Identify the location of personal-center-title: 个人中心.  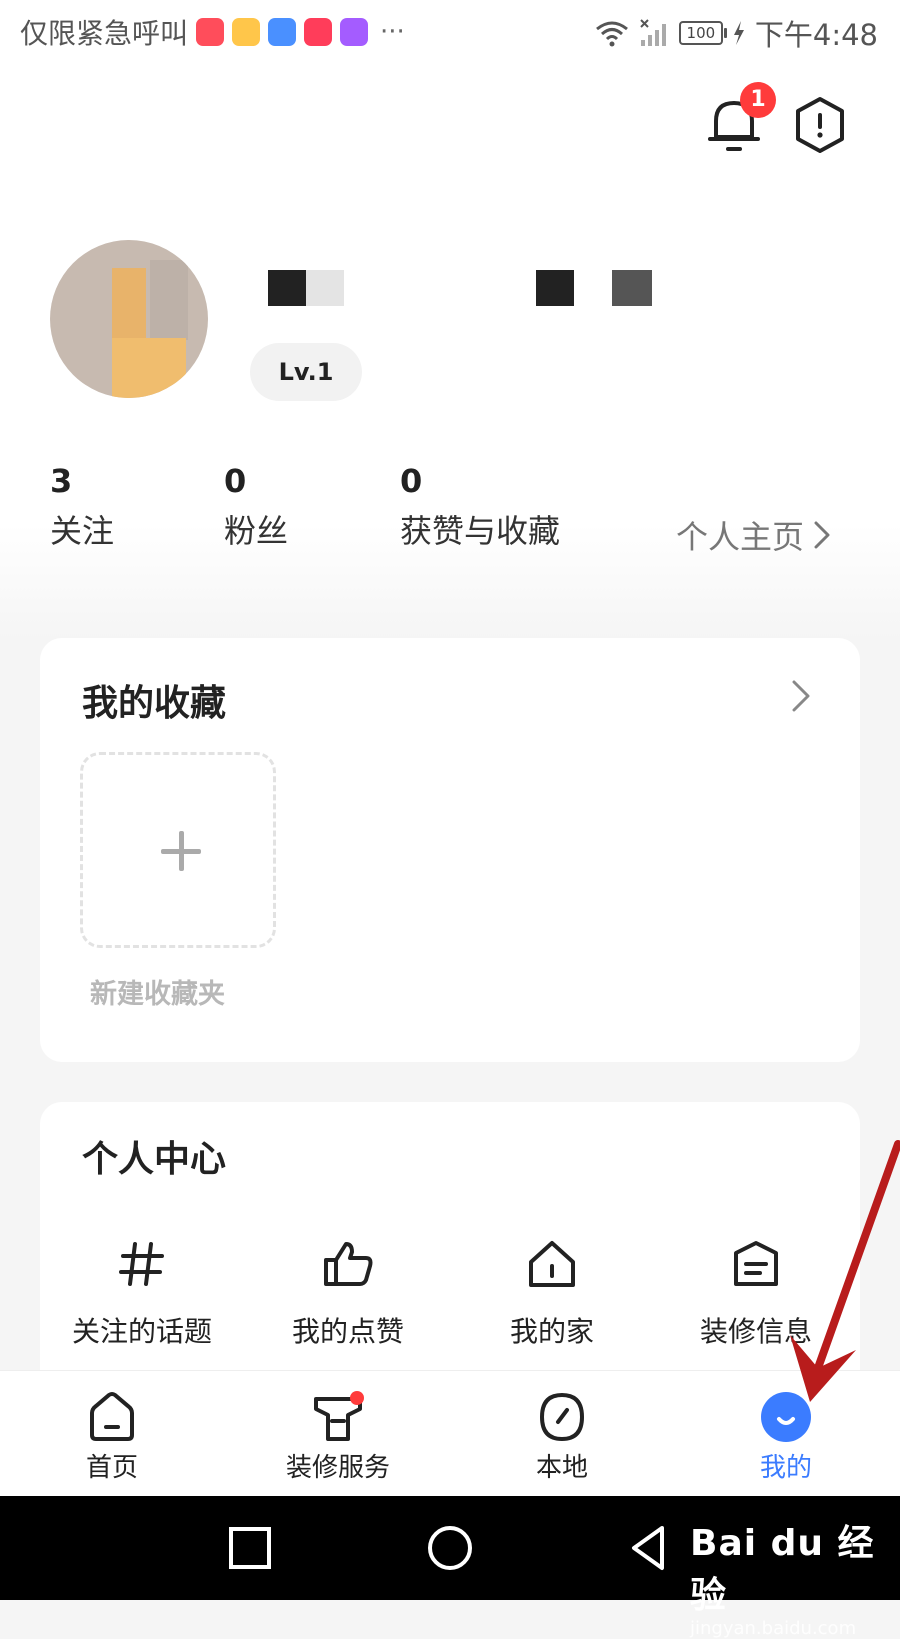
(154, 1159).